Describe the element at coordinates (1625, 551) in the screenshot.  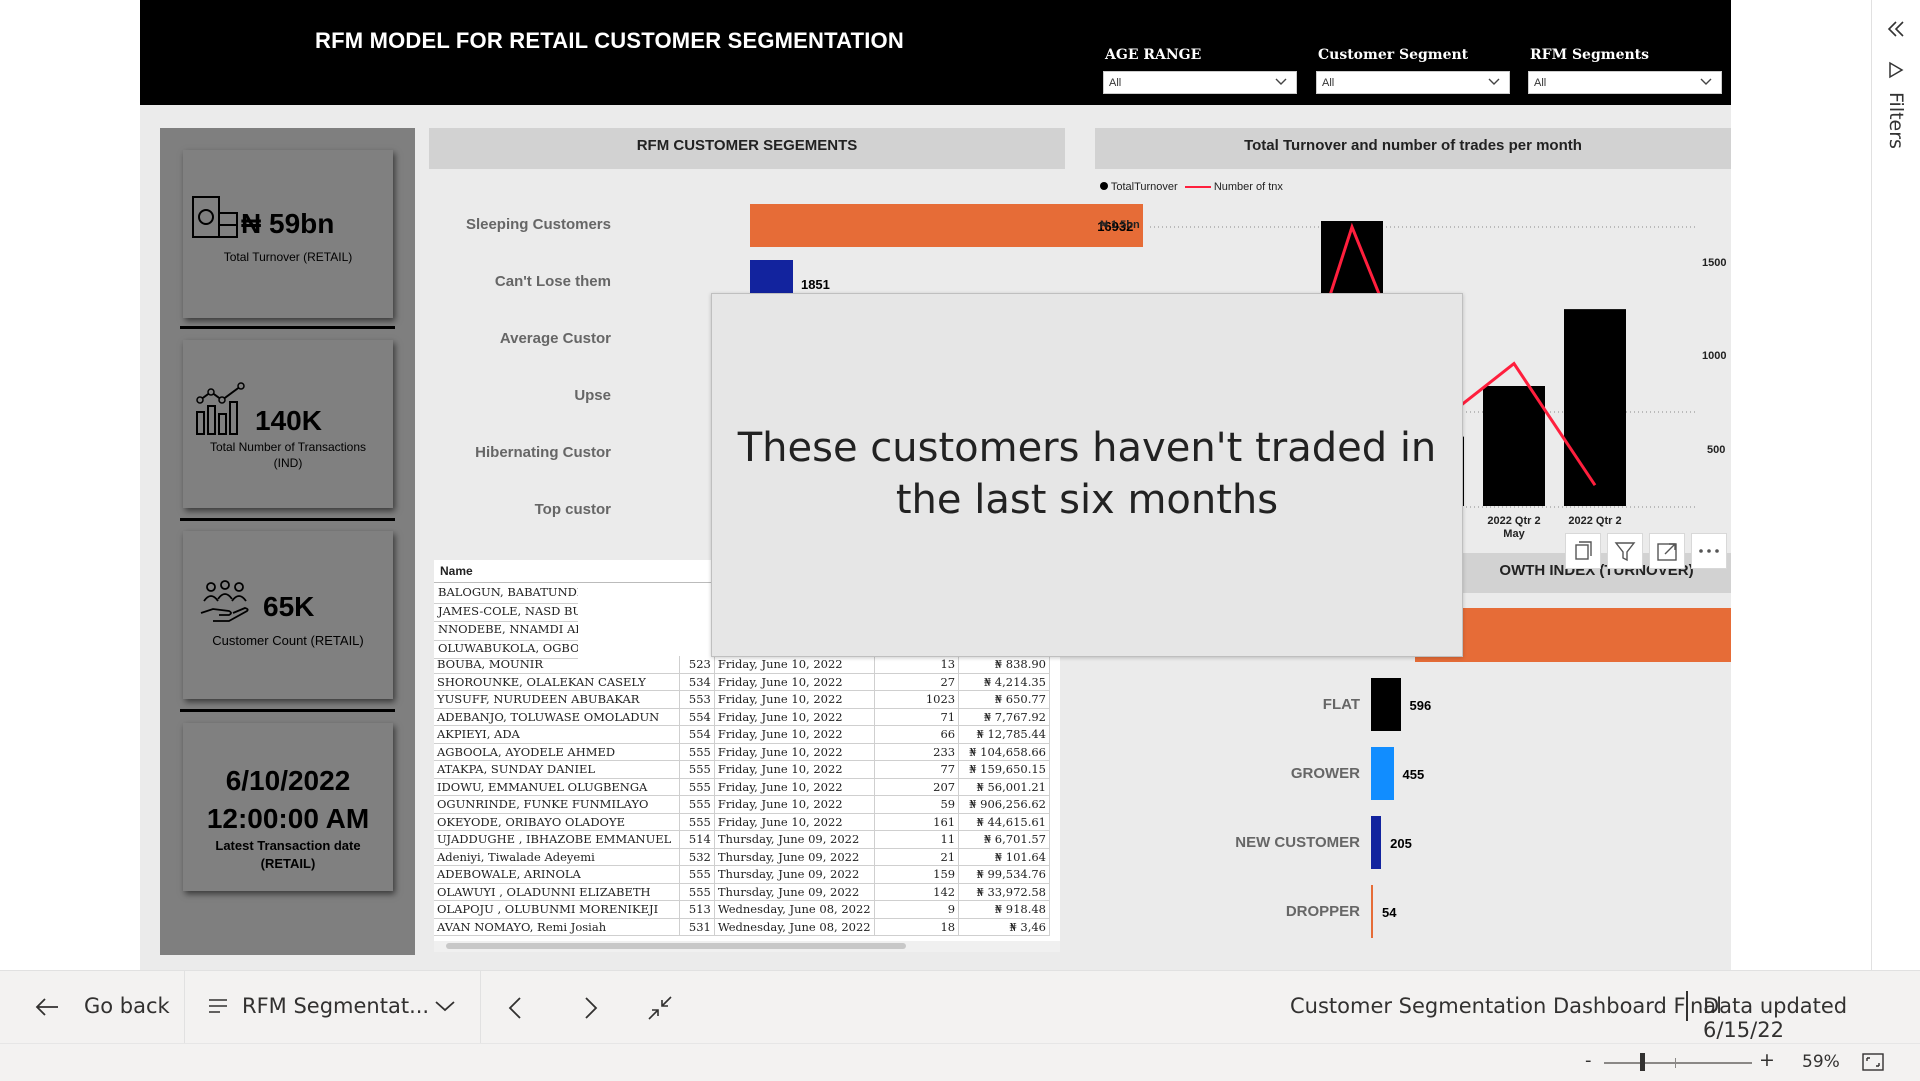
I see `filter-visual-button` at that location.